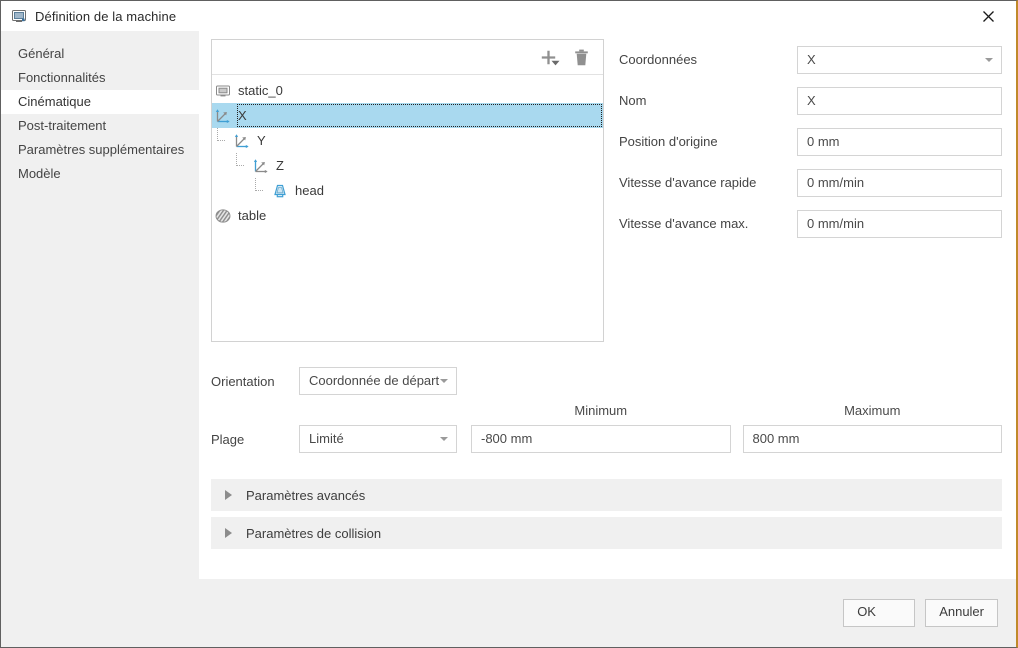 The width and height of the screenshot is (1018, 648). I want to click on section-parametres-collision: Paramètres de collision, so click(606, 533).